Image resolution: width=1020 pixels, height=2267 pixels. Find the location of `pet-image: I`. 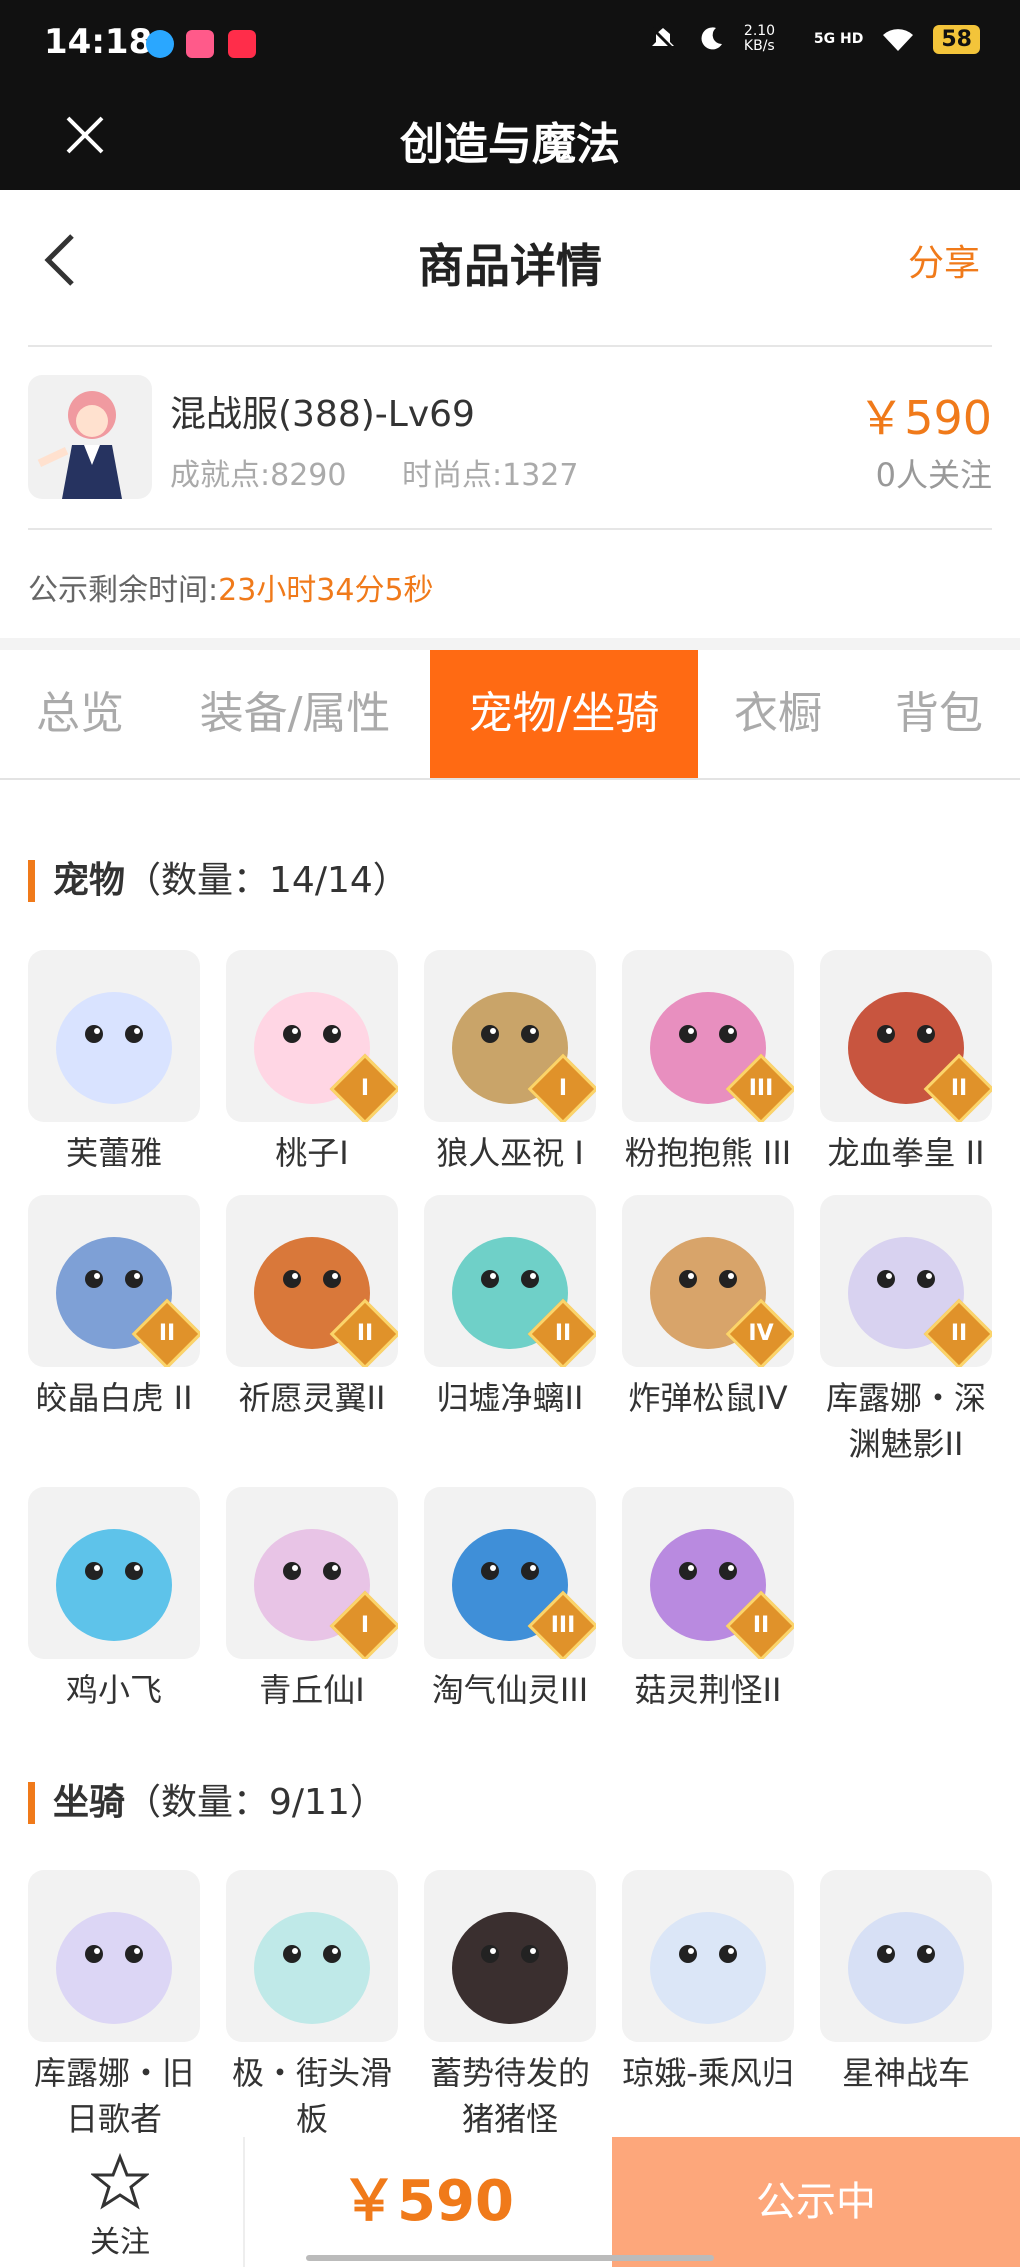

pet-image: I is located at coordinates (510, 1036).